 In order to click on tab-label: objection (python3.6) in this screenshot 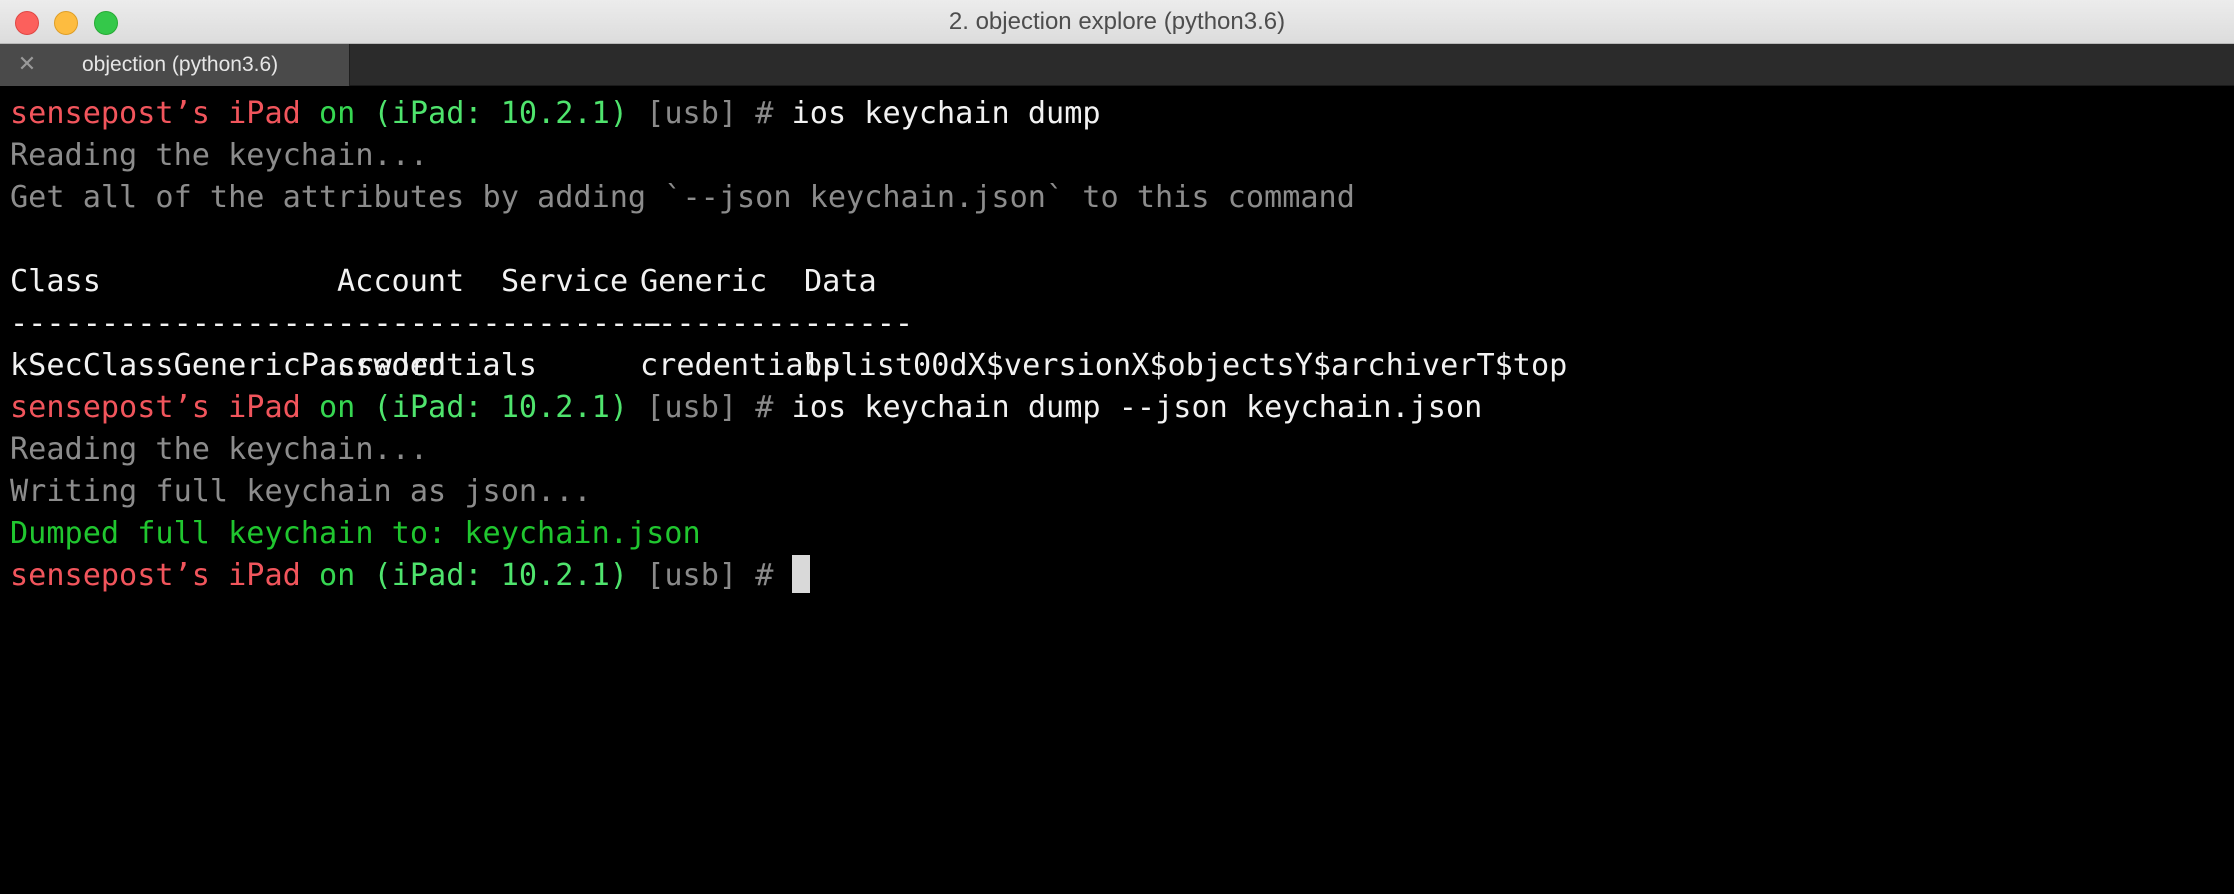, I will do `click(180, 64)`.